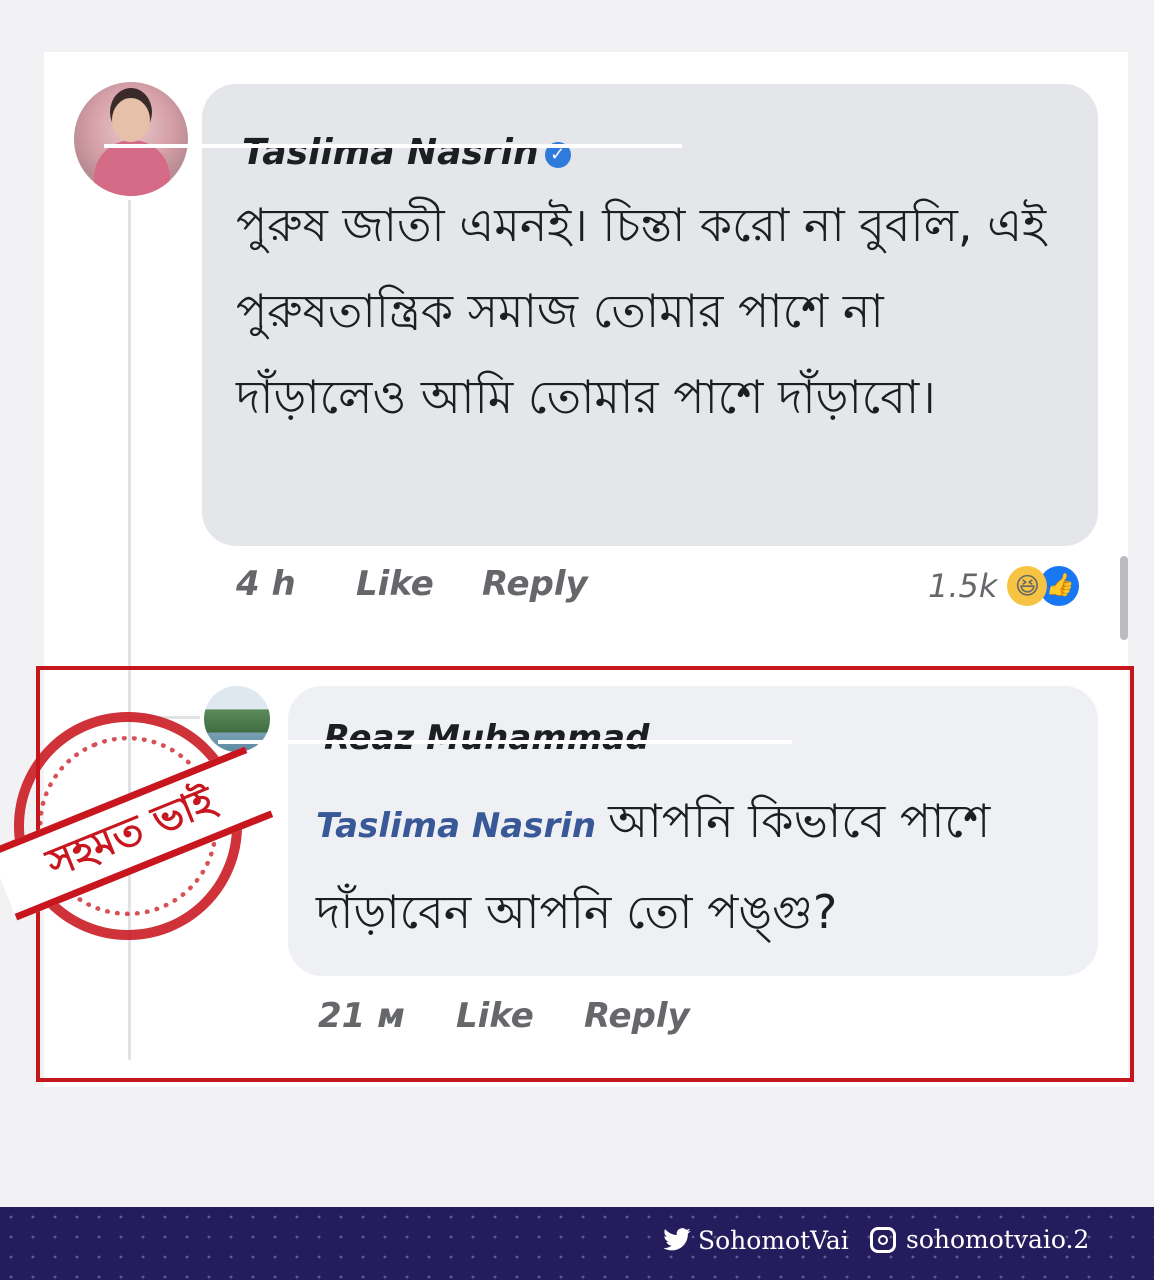 Image resolution: width=1154 pixels, height=1280 pixels. I want to click on comment-timestamp: 4 h, so click(296, 584).